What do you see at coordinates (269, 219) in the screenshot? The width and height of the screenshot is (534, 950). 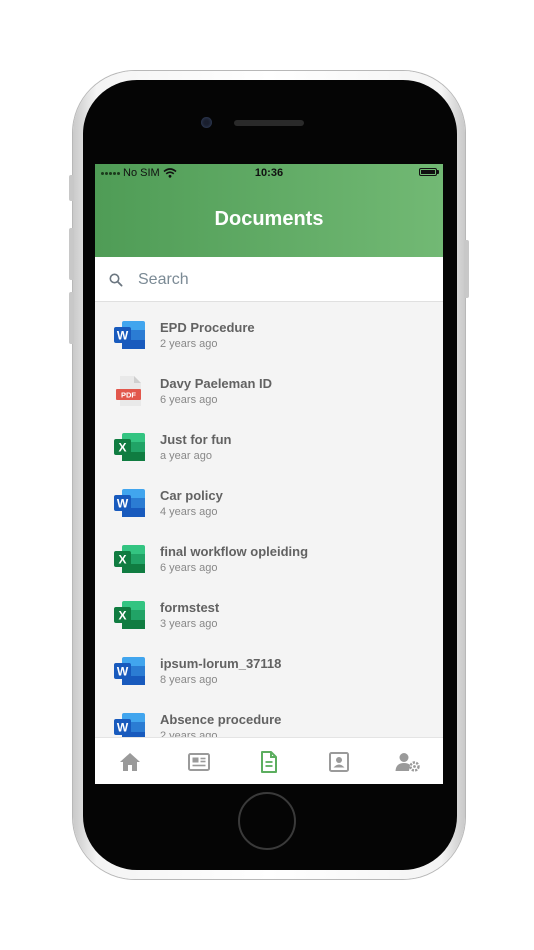 I see `page-title: Documents` at bounding box center [269, 219].